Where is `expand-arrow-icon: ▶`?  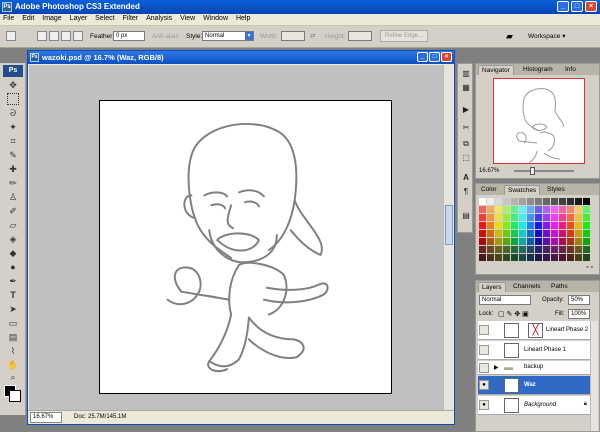 expand-arrow-icon: ▶ is located at coordinates (496, 367).